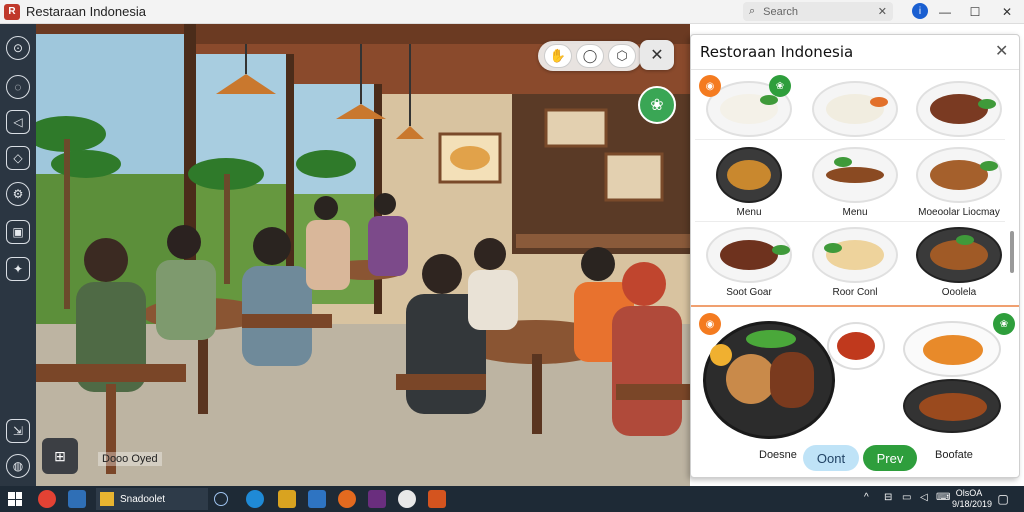 Image resolution: width=1024 pixels, height=512 pixels. What do you see at coordinates (952, 406) in the screenshot?
I see `fish-plate-image` at bounding box center [952, 406].